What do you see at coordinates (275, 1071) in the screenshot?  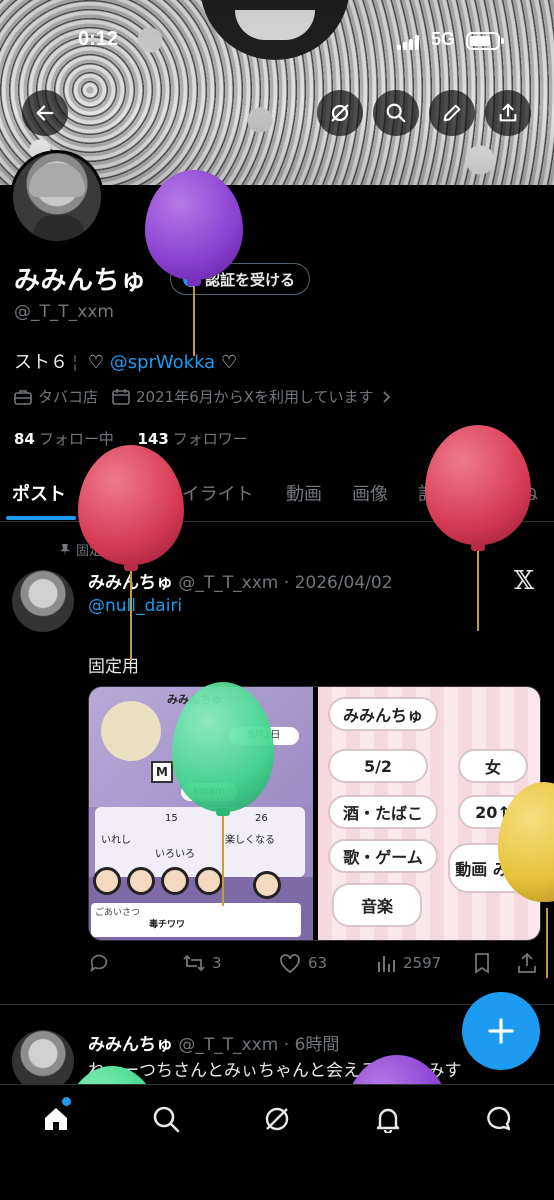 I see `post-text-2: ねーーつちさんとみぃちゃんと会えるの楽しみす` at bounding box center [275, 1071].